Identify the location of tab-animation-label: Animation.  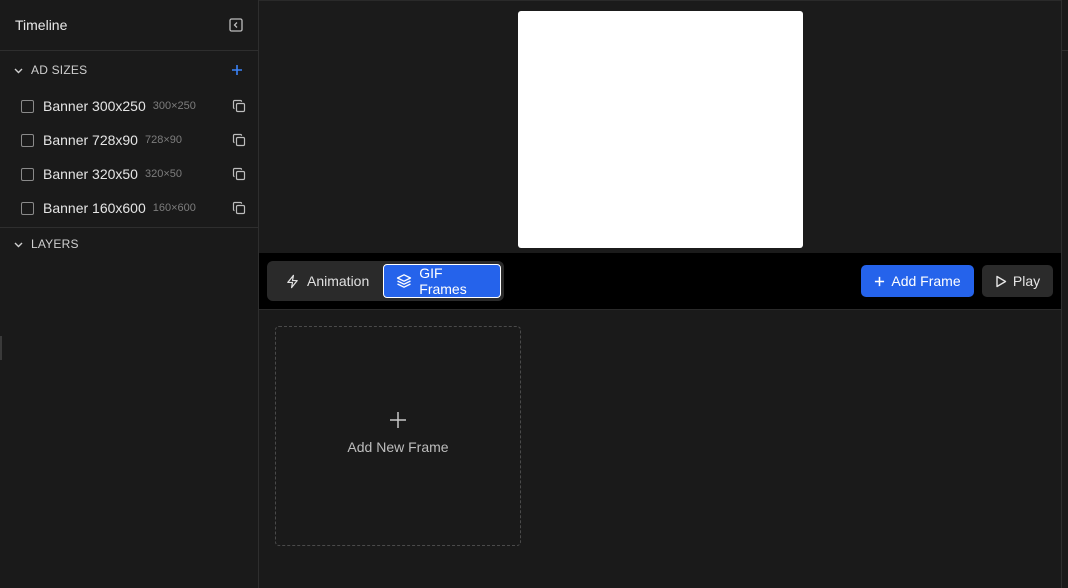
(338, 281).